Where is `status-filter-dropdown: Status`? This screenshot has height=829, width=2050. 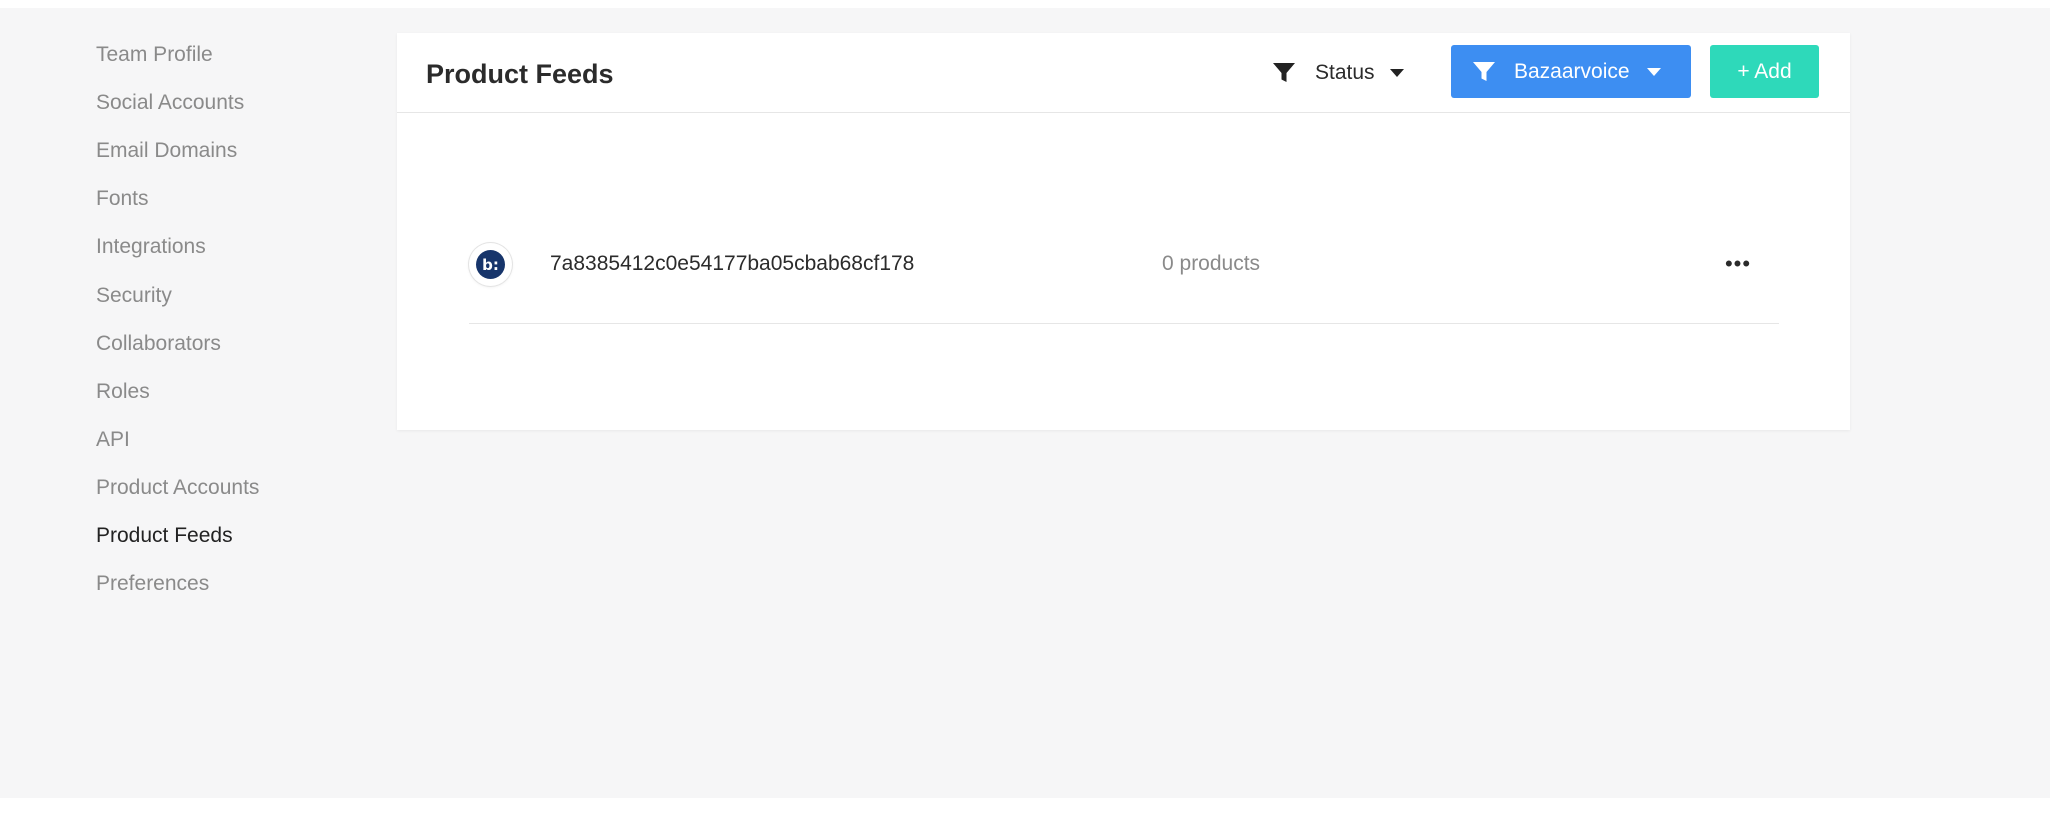 status-filter-dropdown: Status is located at coordinates (1338, 73).